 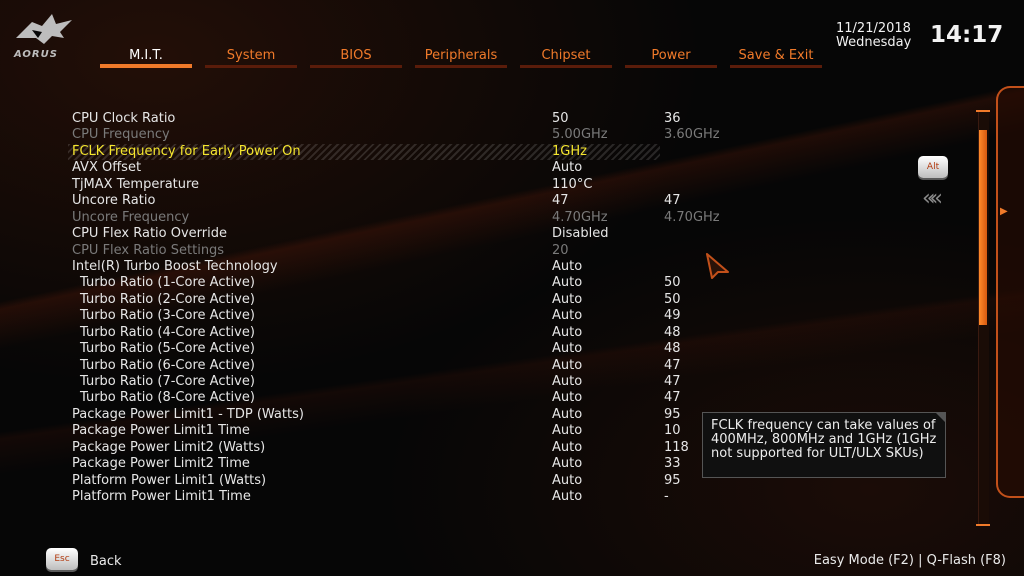 I want to click on setting-value: 47, so click(x=560, y=201).